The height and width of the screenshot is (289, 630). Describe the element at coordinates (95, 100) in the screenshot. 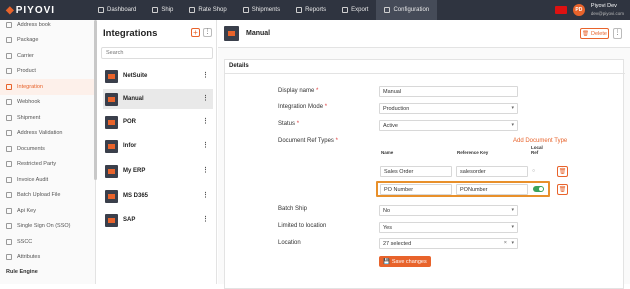

I see `sidebar-scrollbar` at that location.